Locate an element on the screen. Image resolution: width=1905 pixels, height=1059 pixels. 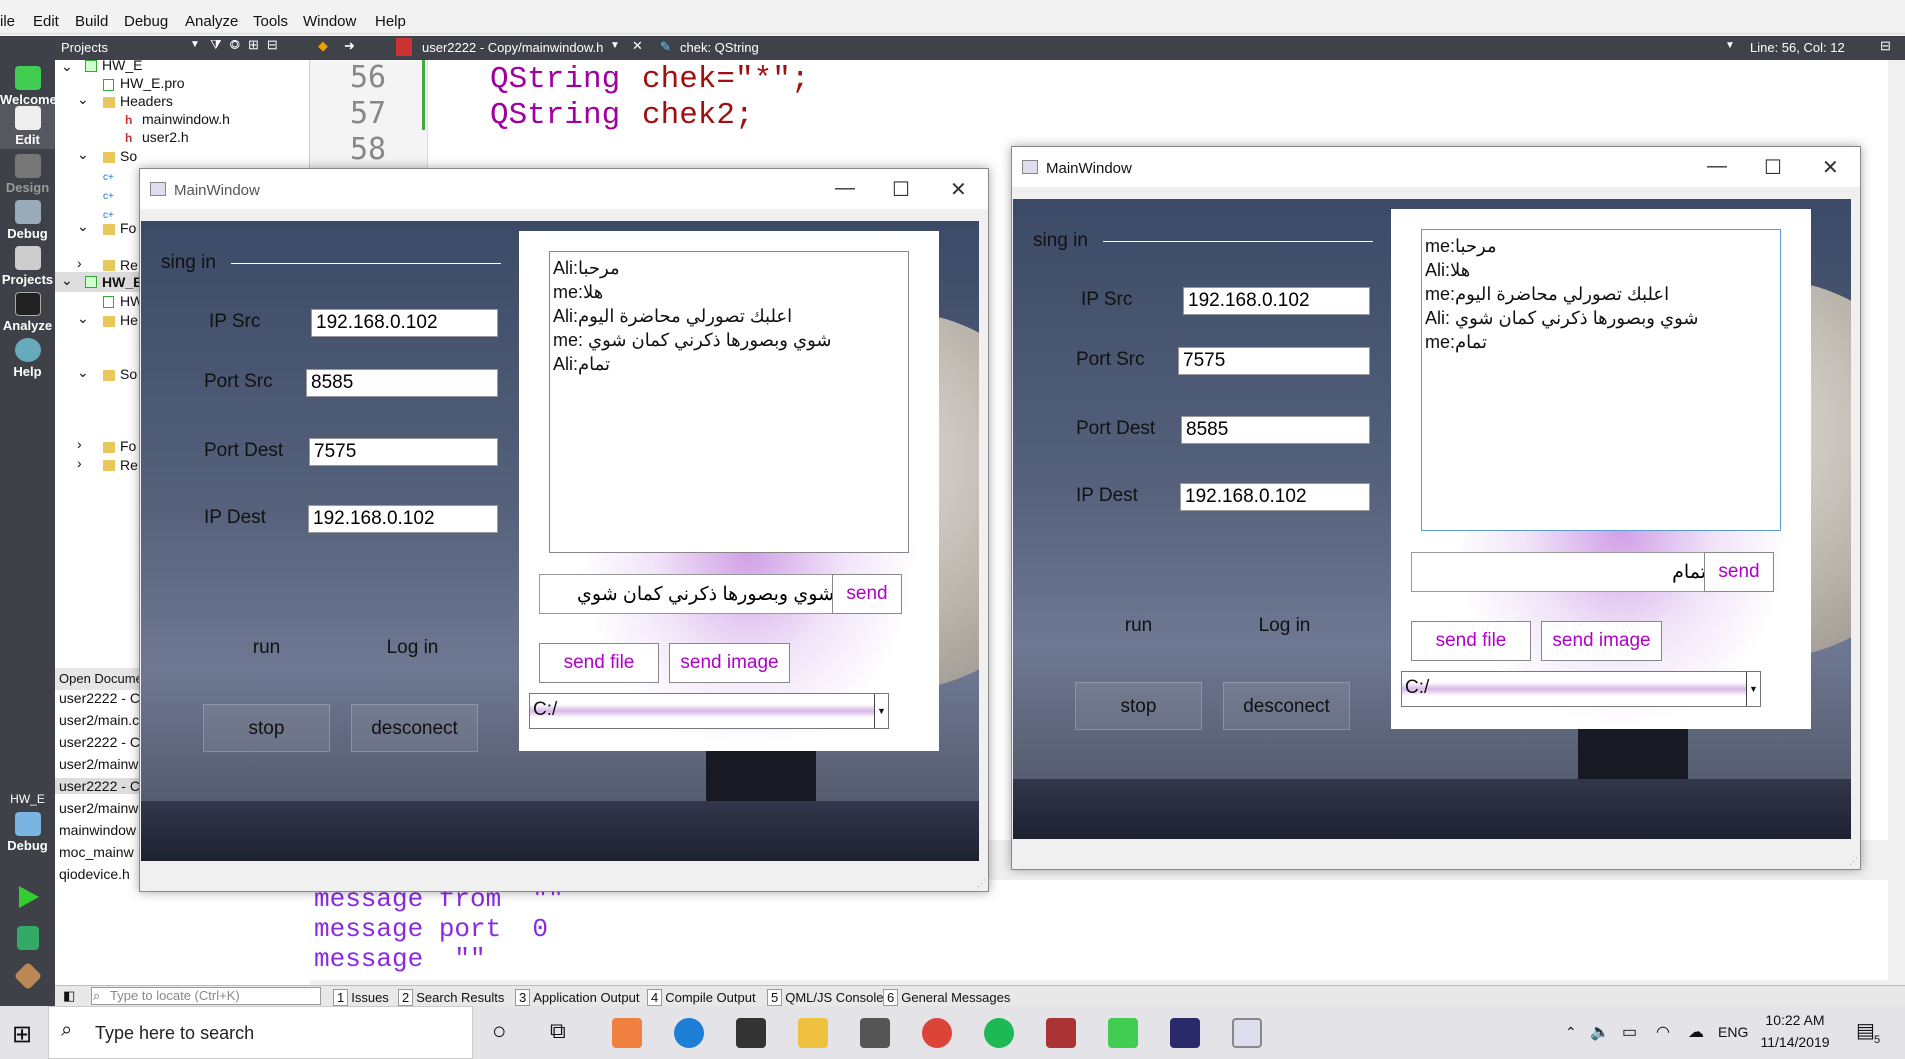
disconnect-button: desconect is located at coordinates (414, 728).